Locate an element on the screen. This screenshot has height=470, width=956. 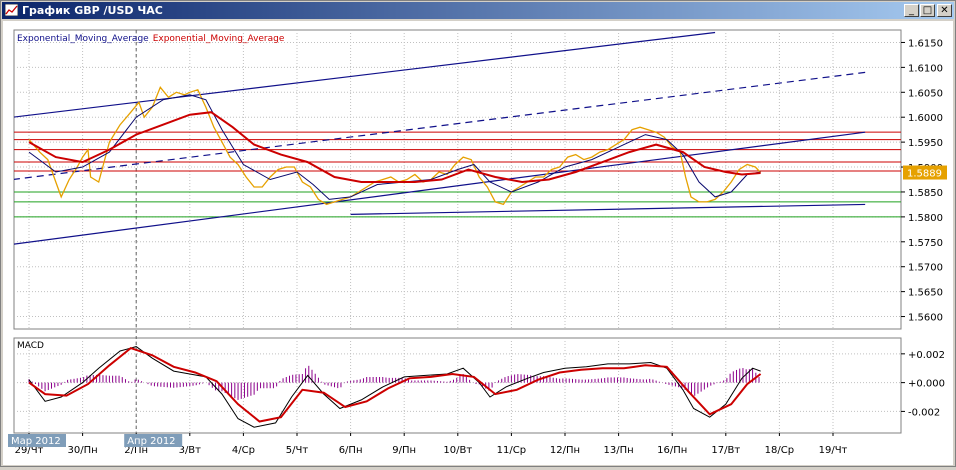
current-price-label: 1.5889 is located at coordinates (924, 174).